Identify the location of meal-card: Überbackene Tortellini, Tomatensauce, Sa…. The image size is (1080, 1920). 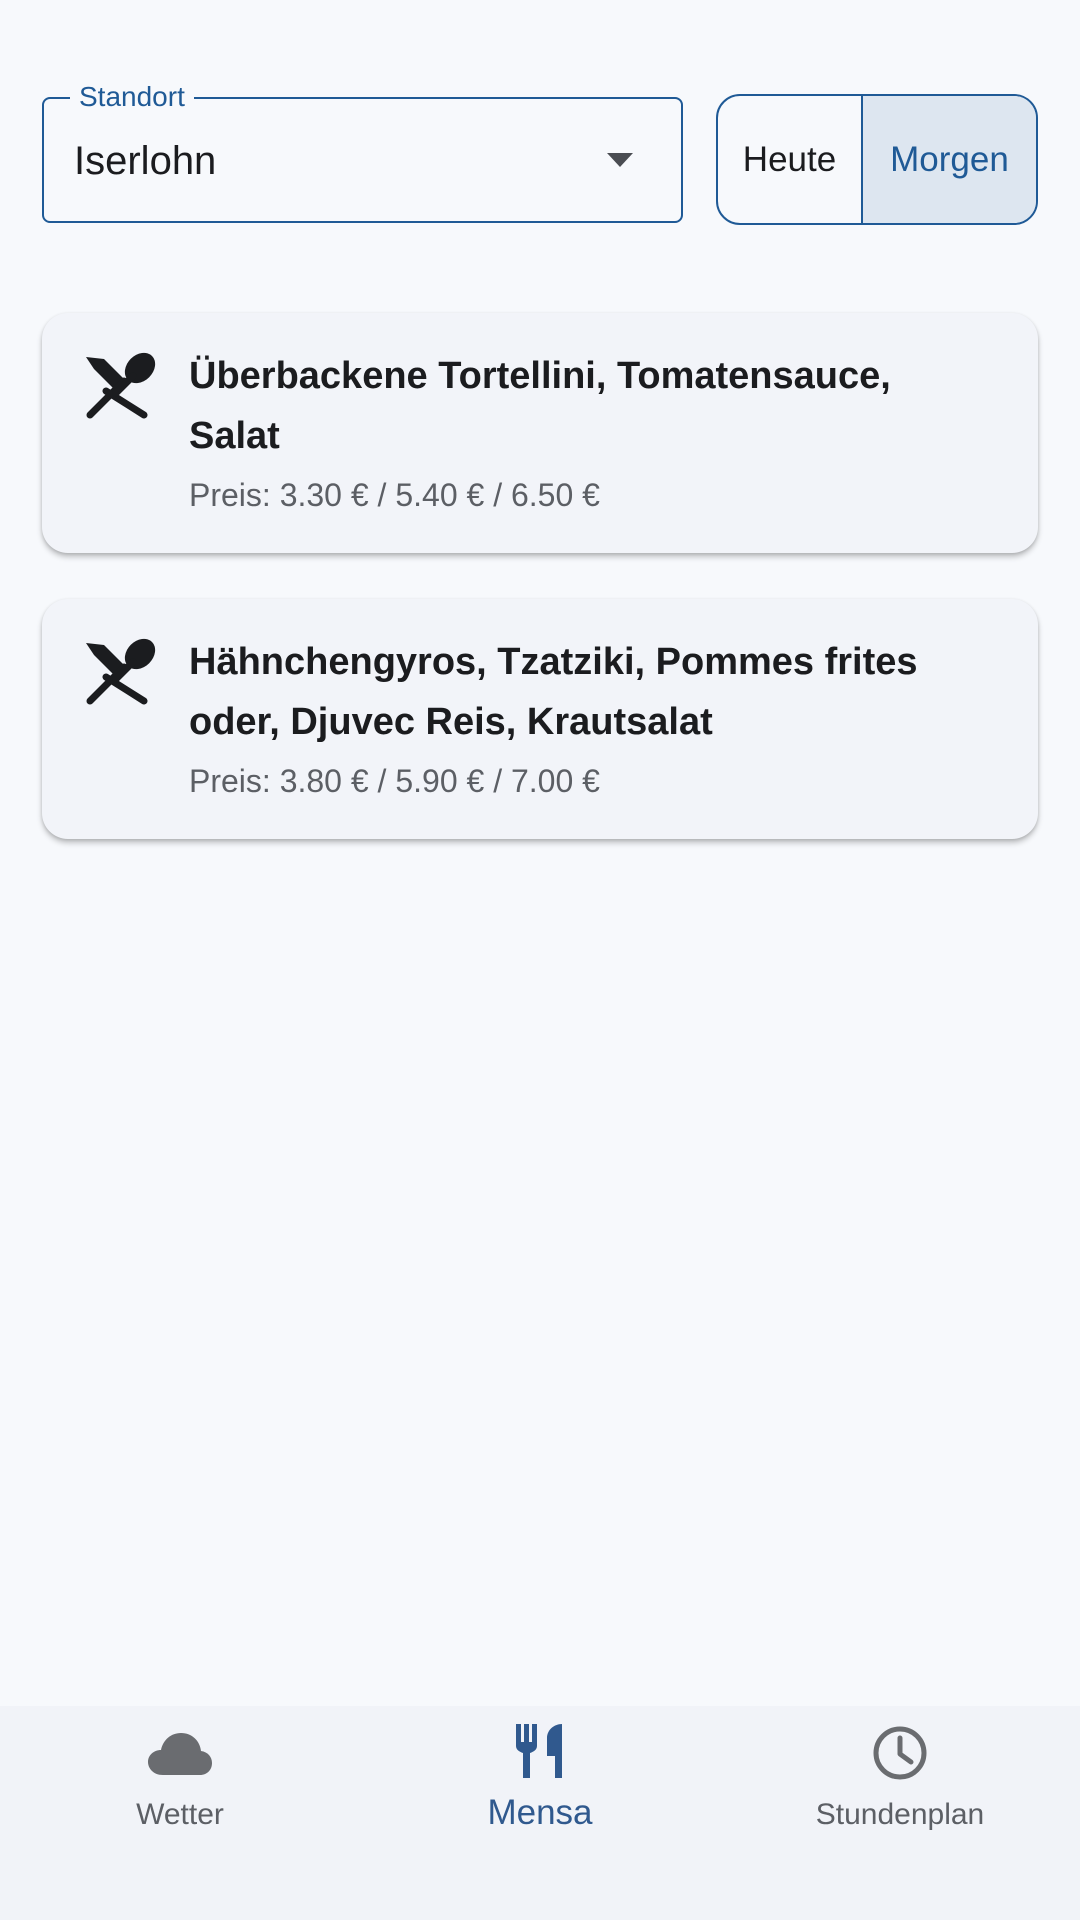
(540, 433).